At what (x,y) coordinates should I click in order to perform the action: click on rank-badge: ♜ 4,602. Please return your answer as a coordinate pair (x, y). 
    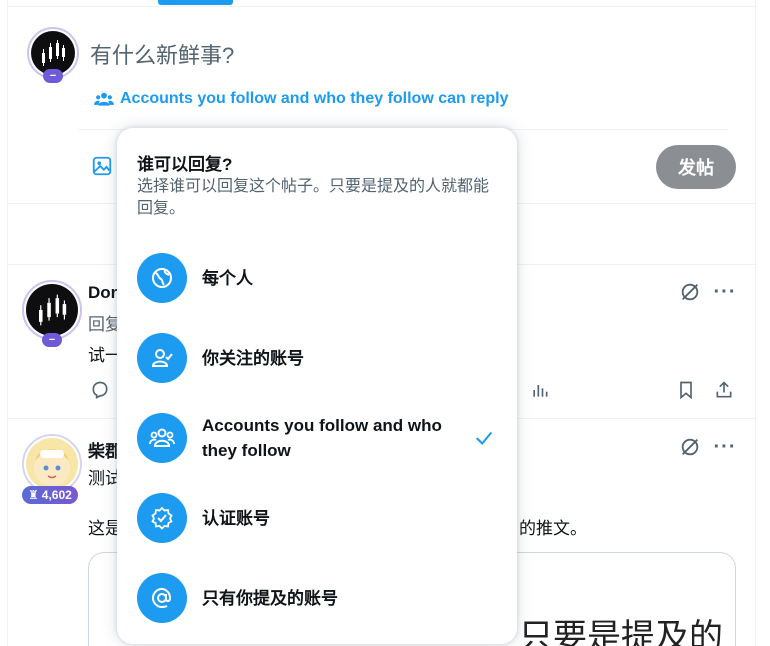
    Looking at the image, I should click on (50, 495).